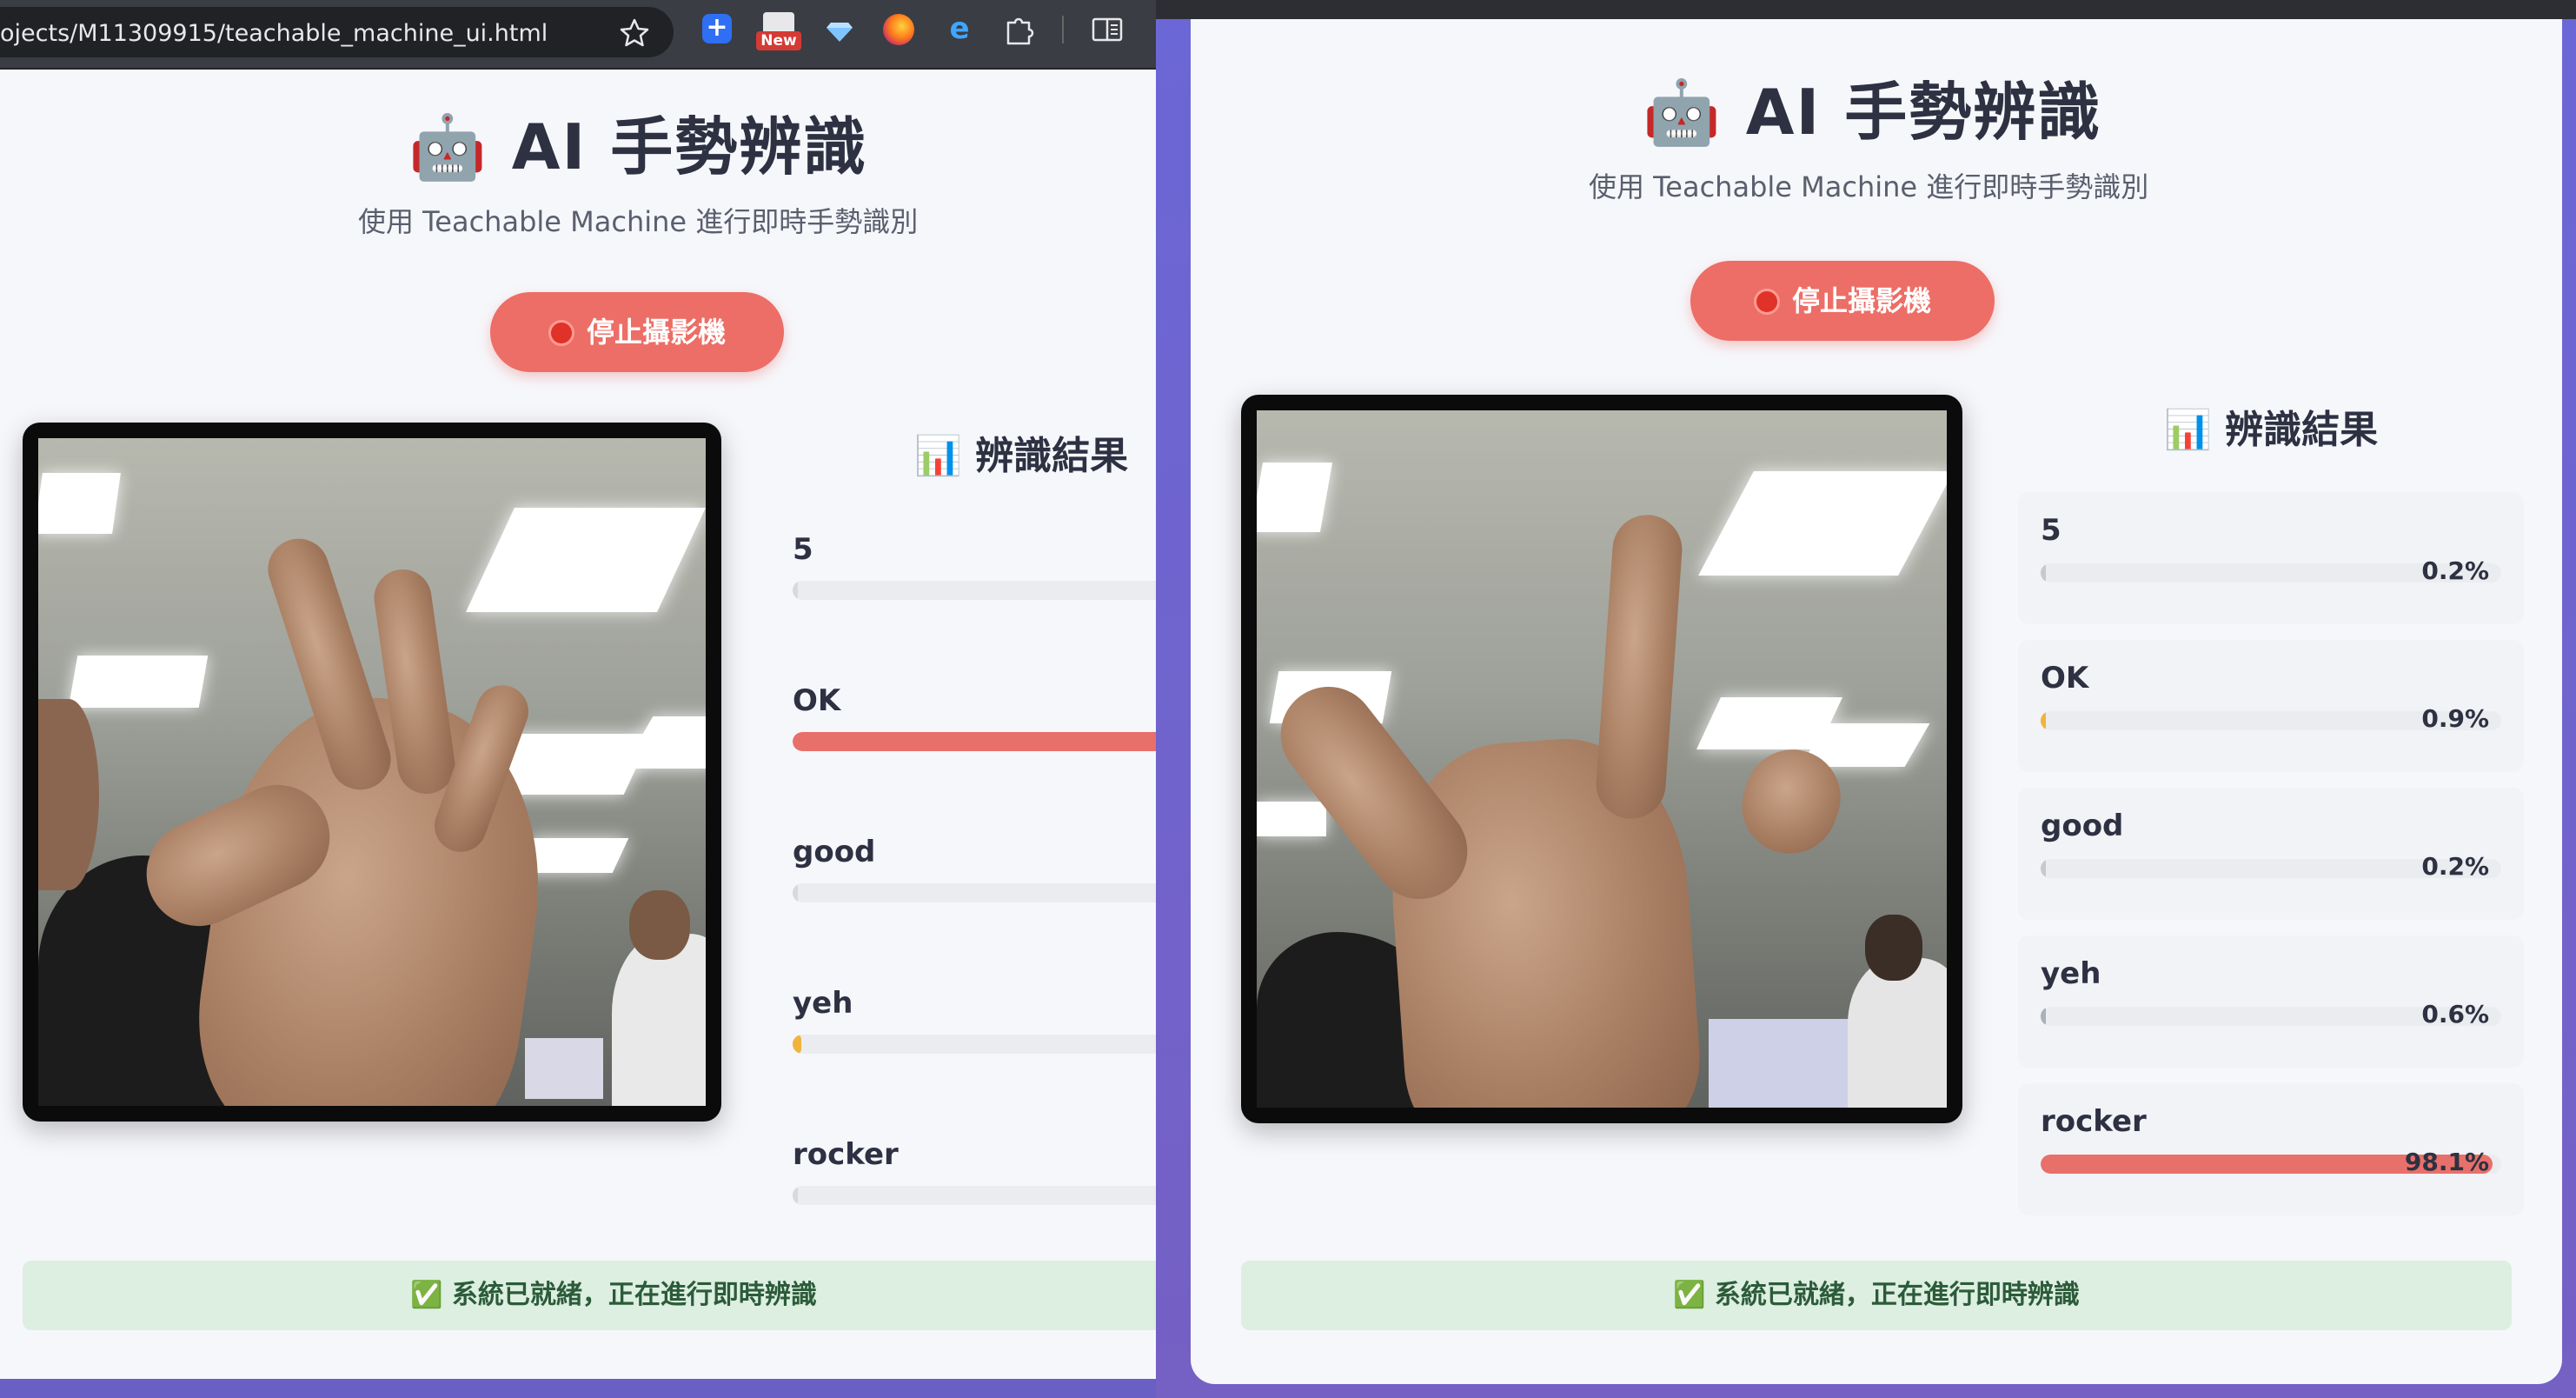 Image resolution: width=2576 pixels, height=1398 pixels. What do you see at coordinates (2446, 1162) in the screenshot?
I see `confidence-percent: 98.1%` at bounding box center [2446, 1162].